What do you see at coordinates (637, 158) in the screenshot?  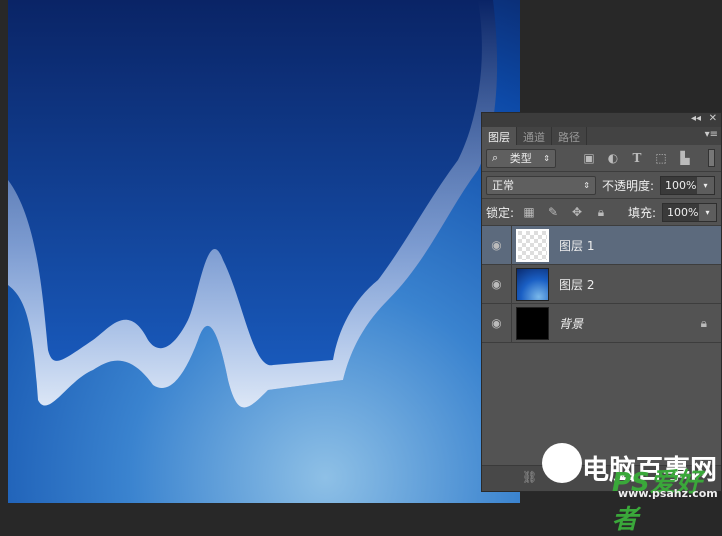 I see `type-filter-icon: T` at bounding box center [637, 158].